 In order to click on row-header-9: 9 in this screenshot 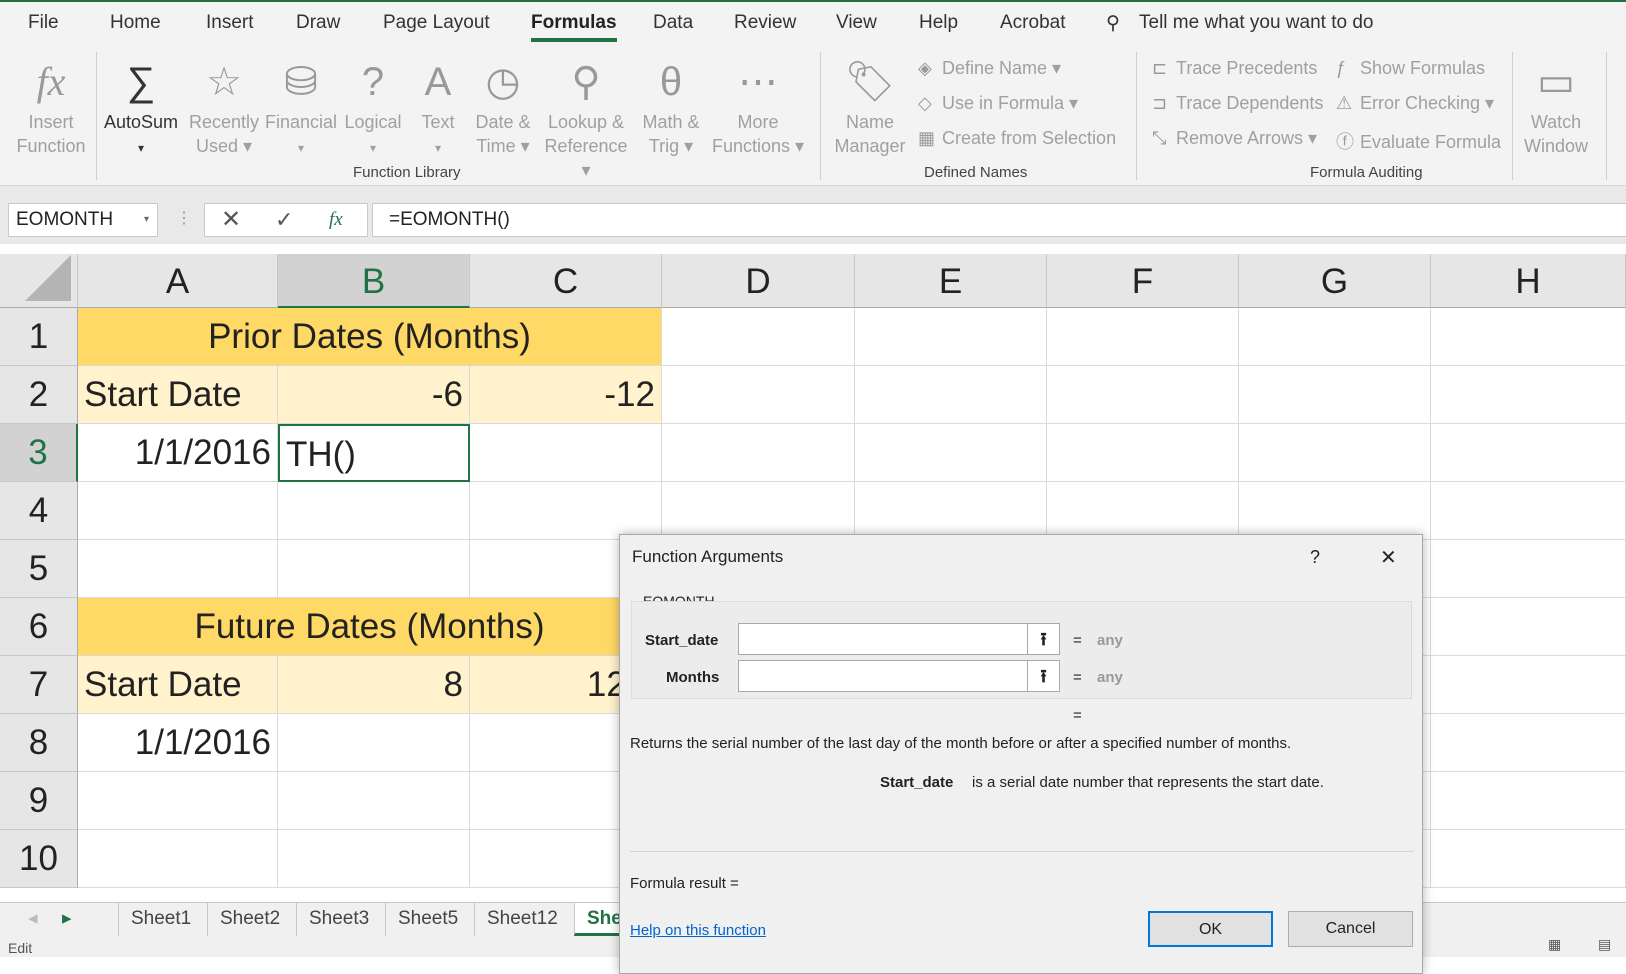, I will do `click(39, 801)`.